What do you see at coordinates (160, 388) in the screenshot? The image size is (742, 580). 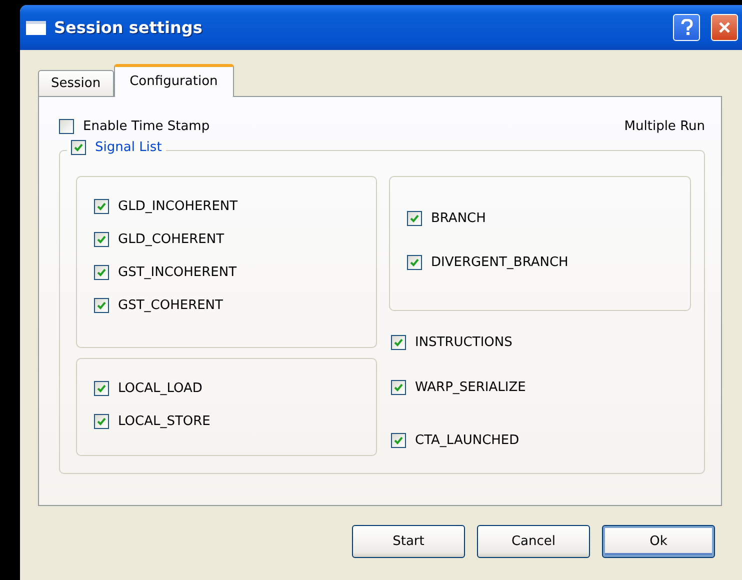 I see `checkbox-label: LOCAL_LOAD` at bounding box center [160, 388].